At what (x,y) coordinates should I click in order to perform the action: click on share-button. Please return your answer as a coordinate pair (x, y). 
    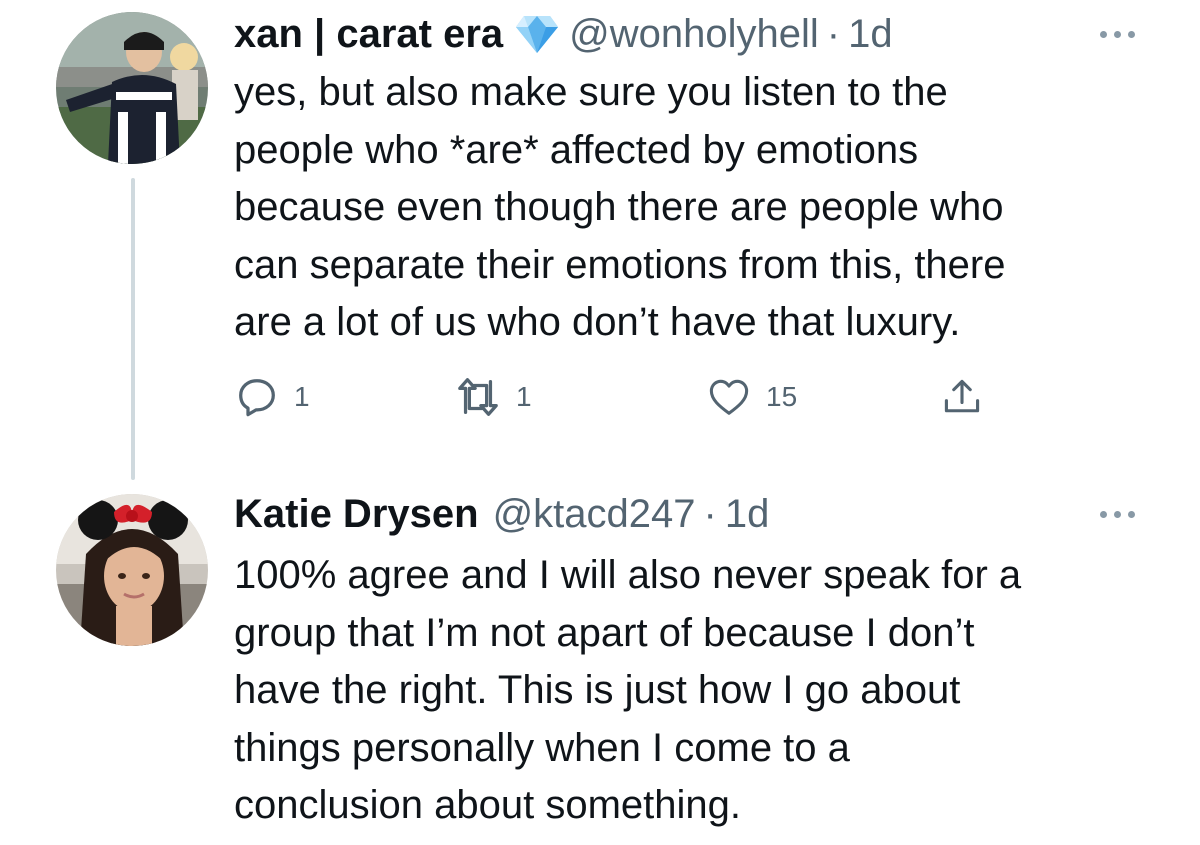
    Looking at the image, I should click on (962, 397).